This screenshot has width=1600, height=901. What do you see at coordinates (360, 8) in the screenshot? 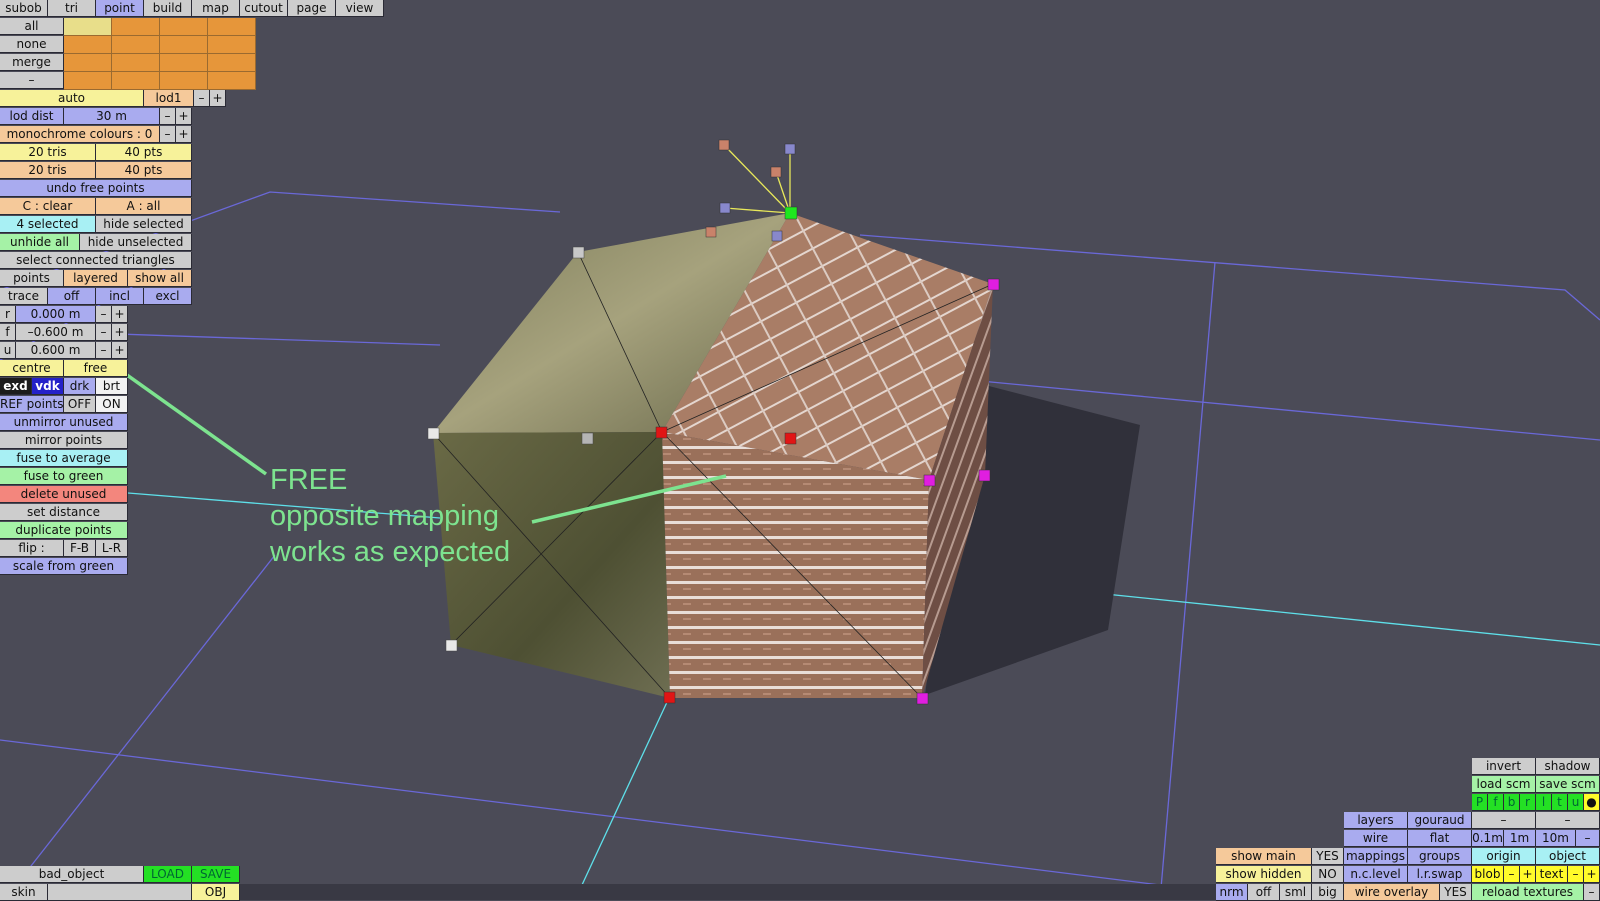
I see `menu-view: view` at bounding box center [360, 8].